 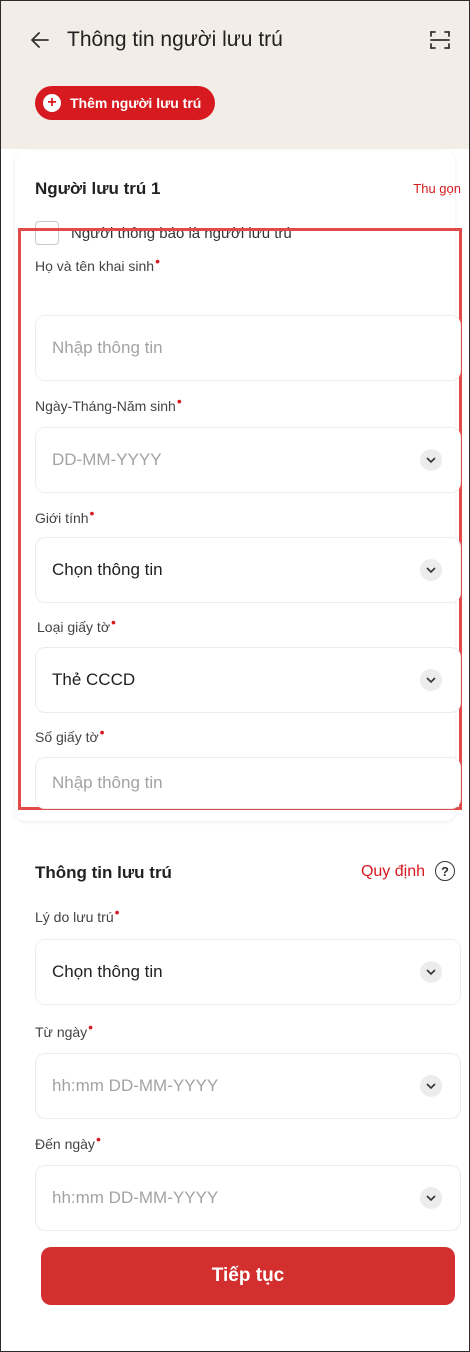 What do you see at coordinates (248, 783) in the screenshot?
I see `document-number-input: Nhập thông tin` at bounding box center [248, 783].